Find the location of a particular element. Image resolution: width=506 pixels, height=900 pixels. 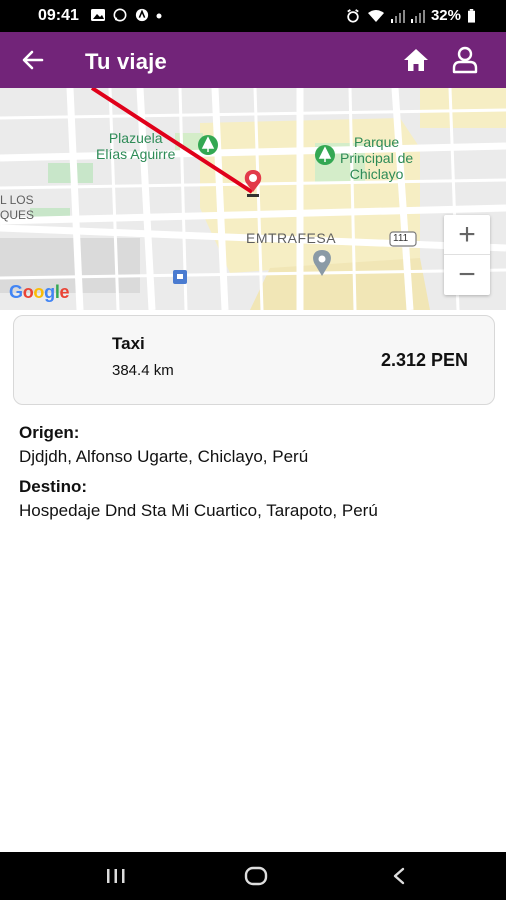

origin-value: Djdjdh, Alfonso Ugarte, Chiclayo, Perú is located at coordinates (164, 456).